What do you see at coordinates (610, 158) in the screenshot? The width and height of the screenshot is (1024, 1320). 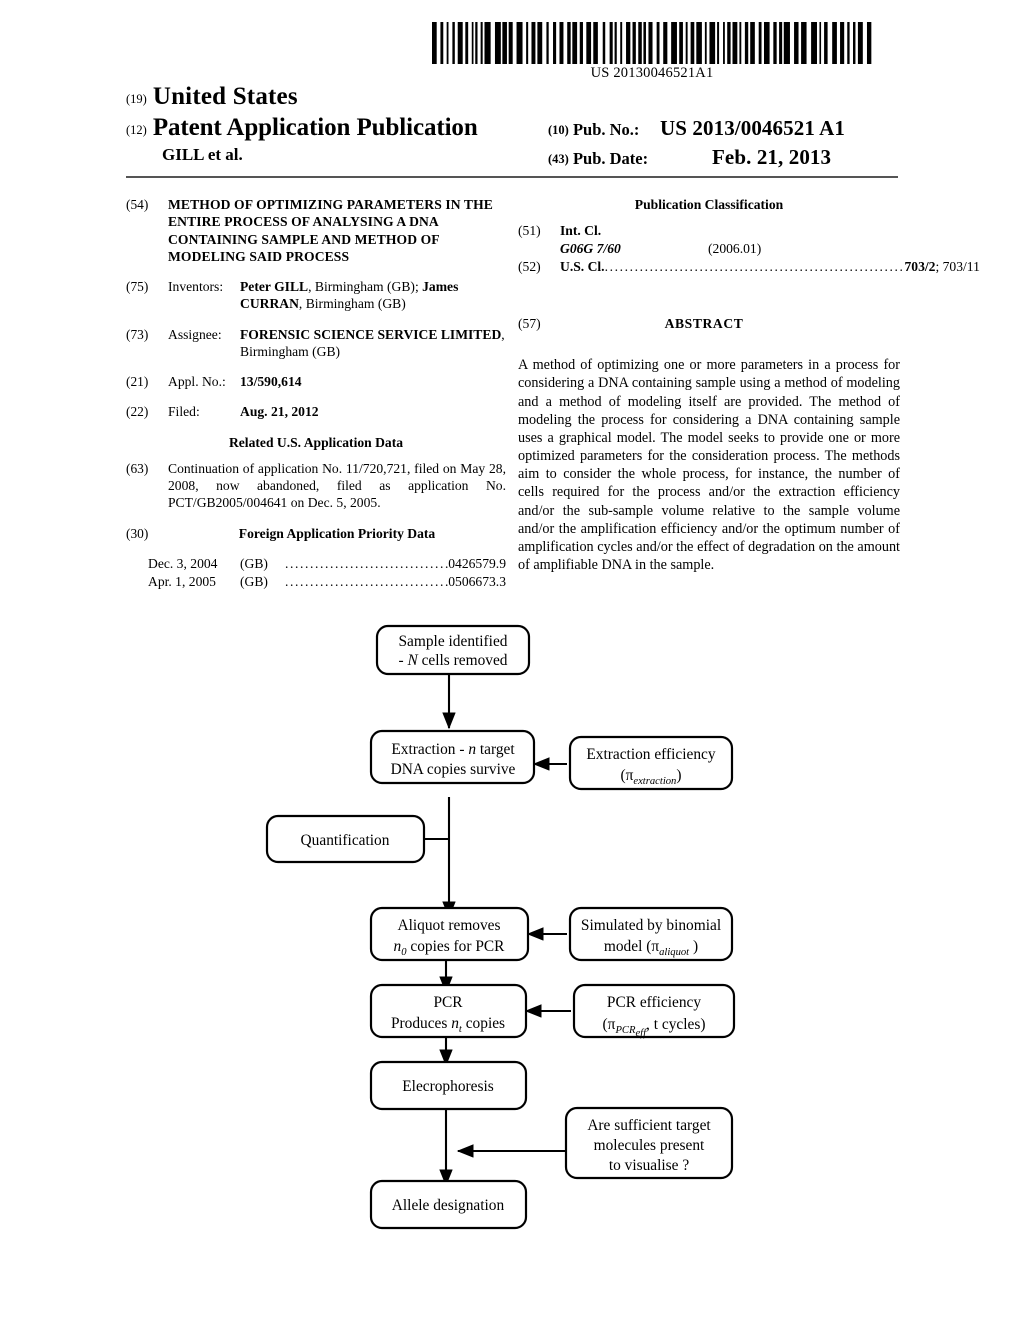 I see `pub-date-label: Pub. Date:` at bounding box center [610, 158].